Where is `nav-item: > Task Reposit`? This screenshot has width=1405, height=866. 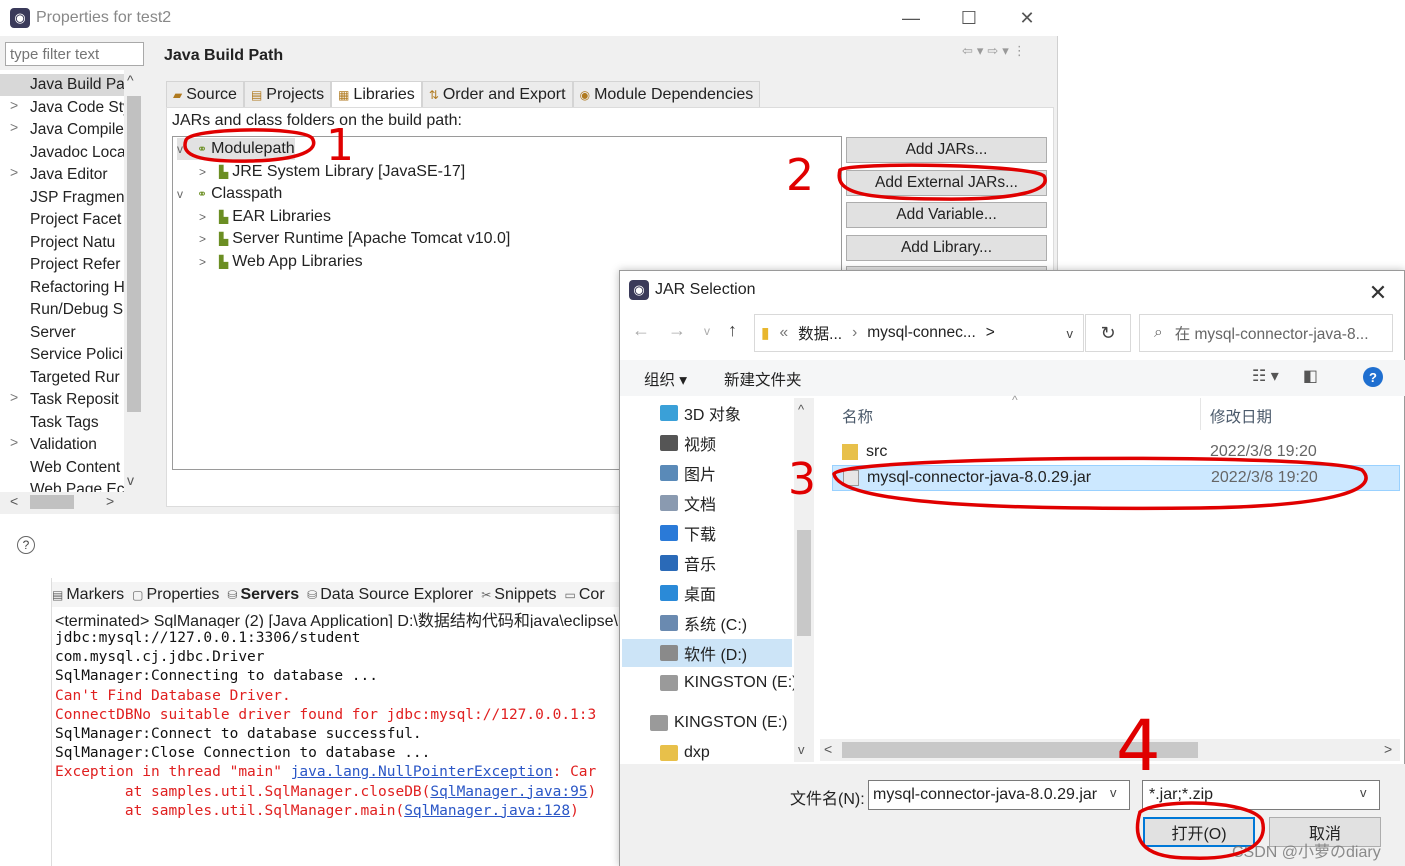
nav-item: > Task Reposit is located at coordinates (62, 400).